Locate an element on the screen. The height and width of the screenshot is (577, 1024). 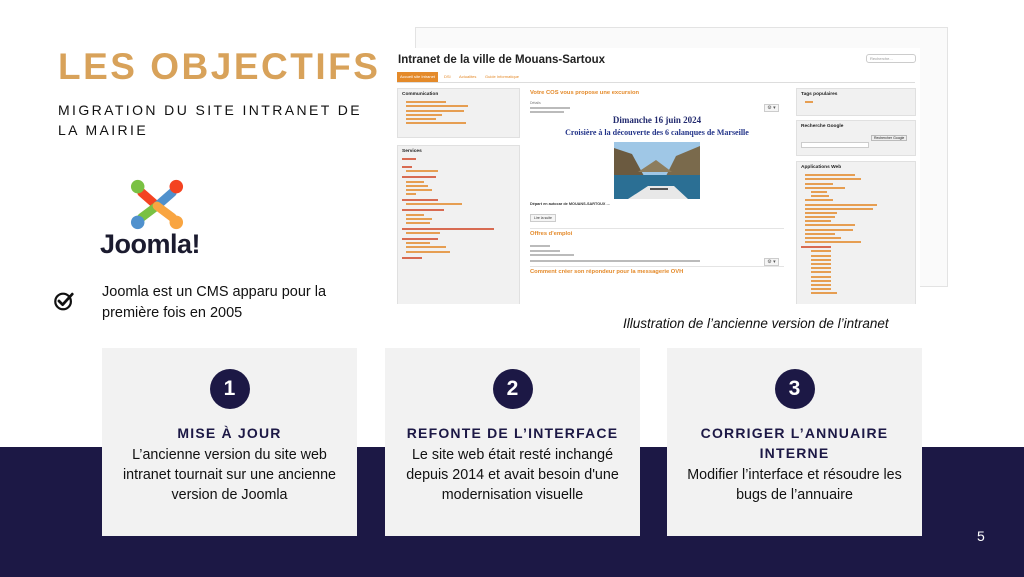
joomla-logo: Joomla! is located at coordinates (157, 218).